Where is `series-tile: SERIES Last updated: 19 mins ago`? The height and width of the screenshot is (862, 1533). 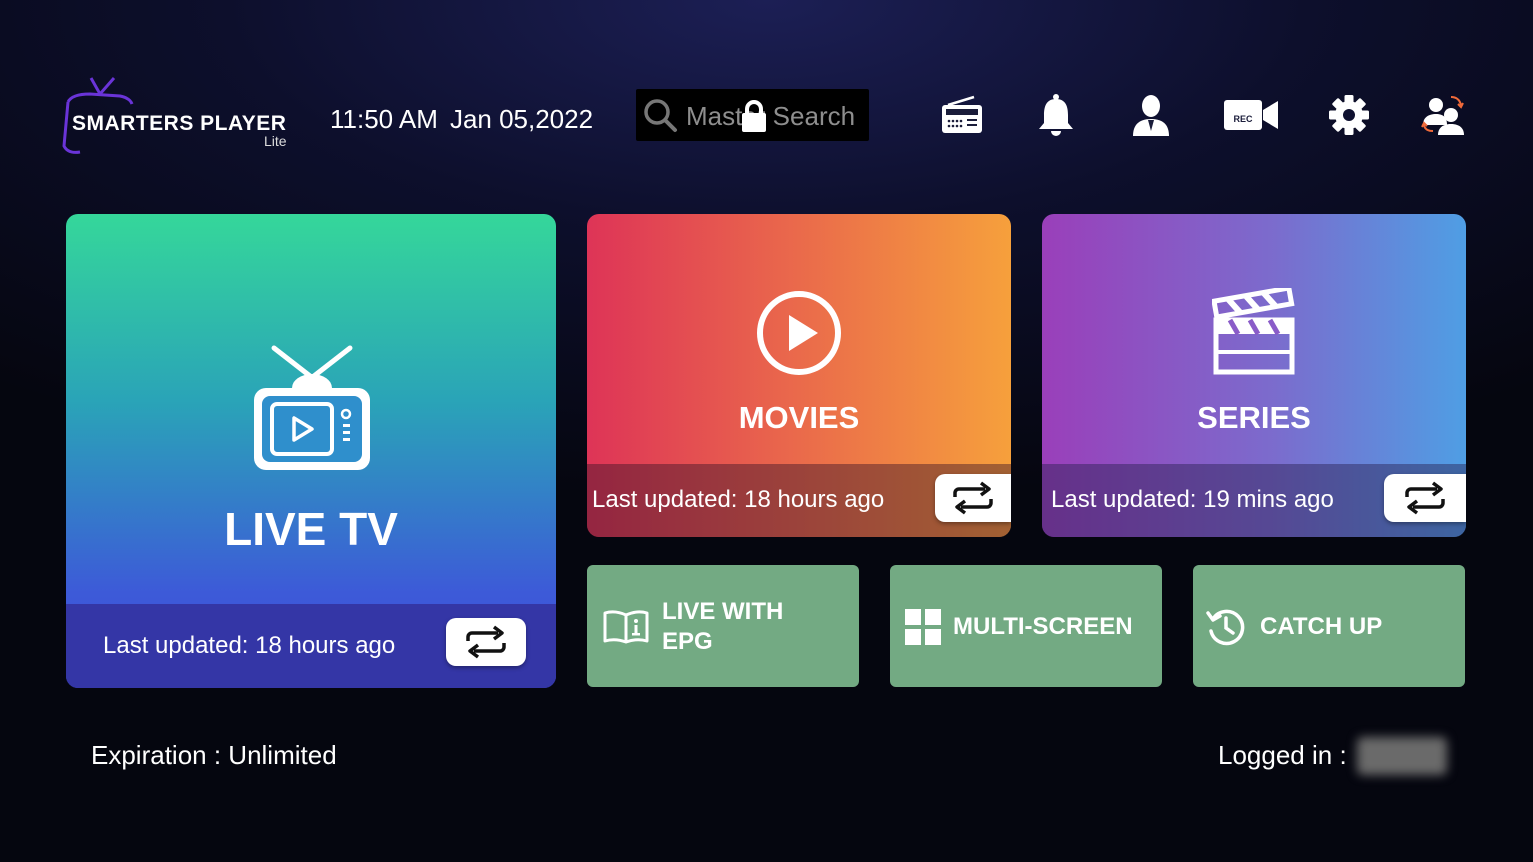
series-tile: SERIES Last updated: 19 mins ago is located at coordinates (1254, 375).